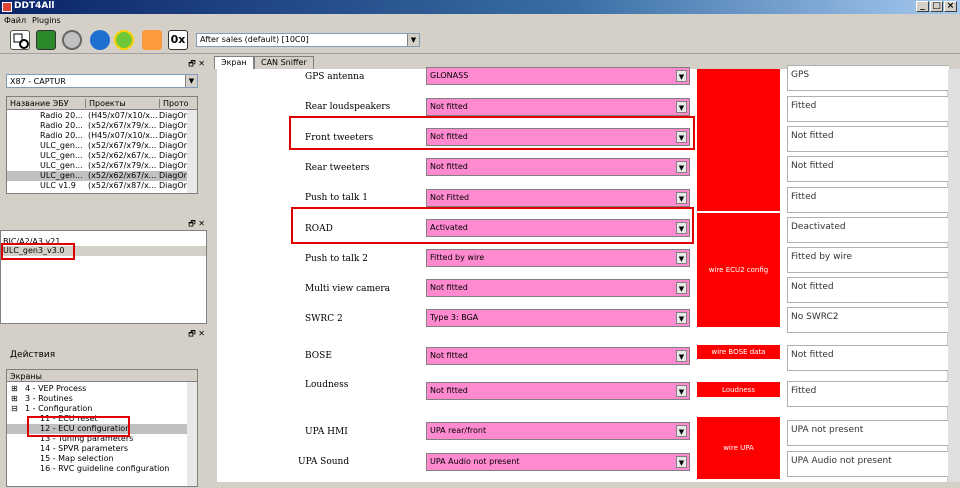 Image resolution: width=960 pixels, height=488 pixels. Describe the element at coordinates (558, 76) in the screenshot. I see `param-select: GLONASS ▼` at that location.